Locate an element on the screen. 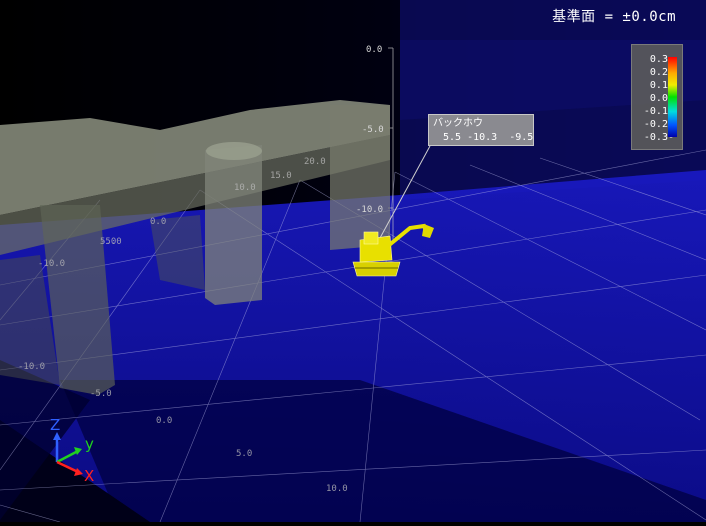  vertical-axis-label: -10.0 is located at coordinates (369, 210).